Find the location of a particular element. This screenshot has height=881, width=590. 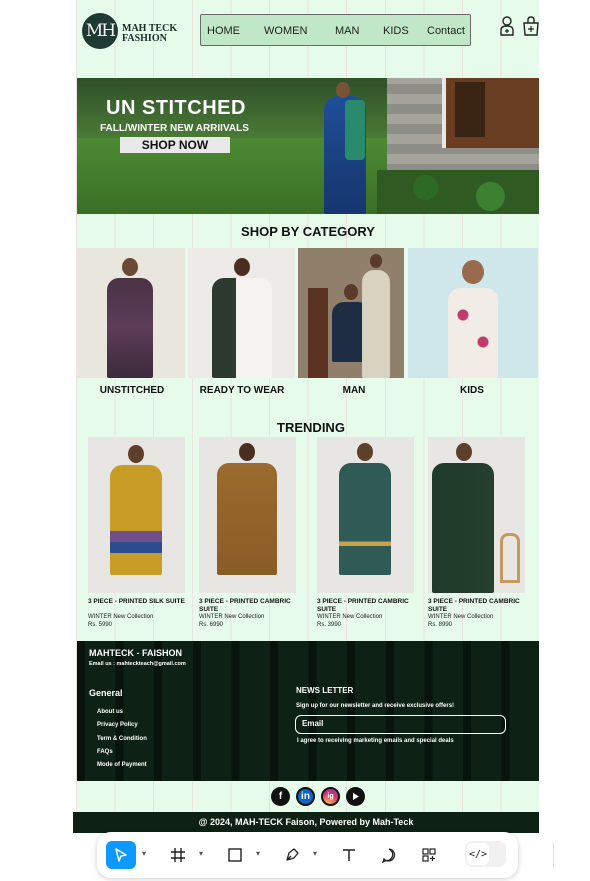

play-icon is located at coordinates (356, 796).